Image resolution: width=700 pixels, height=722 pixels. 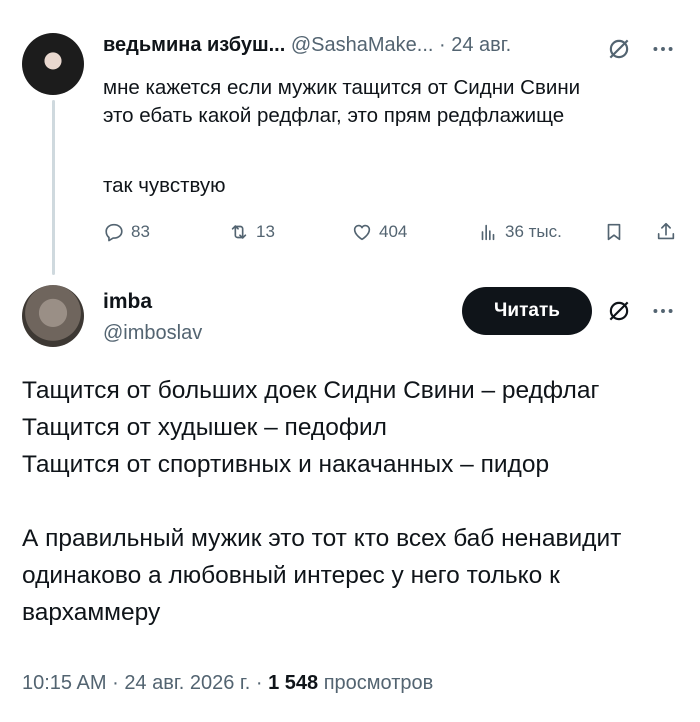 I want to click on tweet-date: 24 авг. 2026 г., so click(x=187, y=683).